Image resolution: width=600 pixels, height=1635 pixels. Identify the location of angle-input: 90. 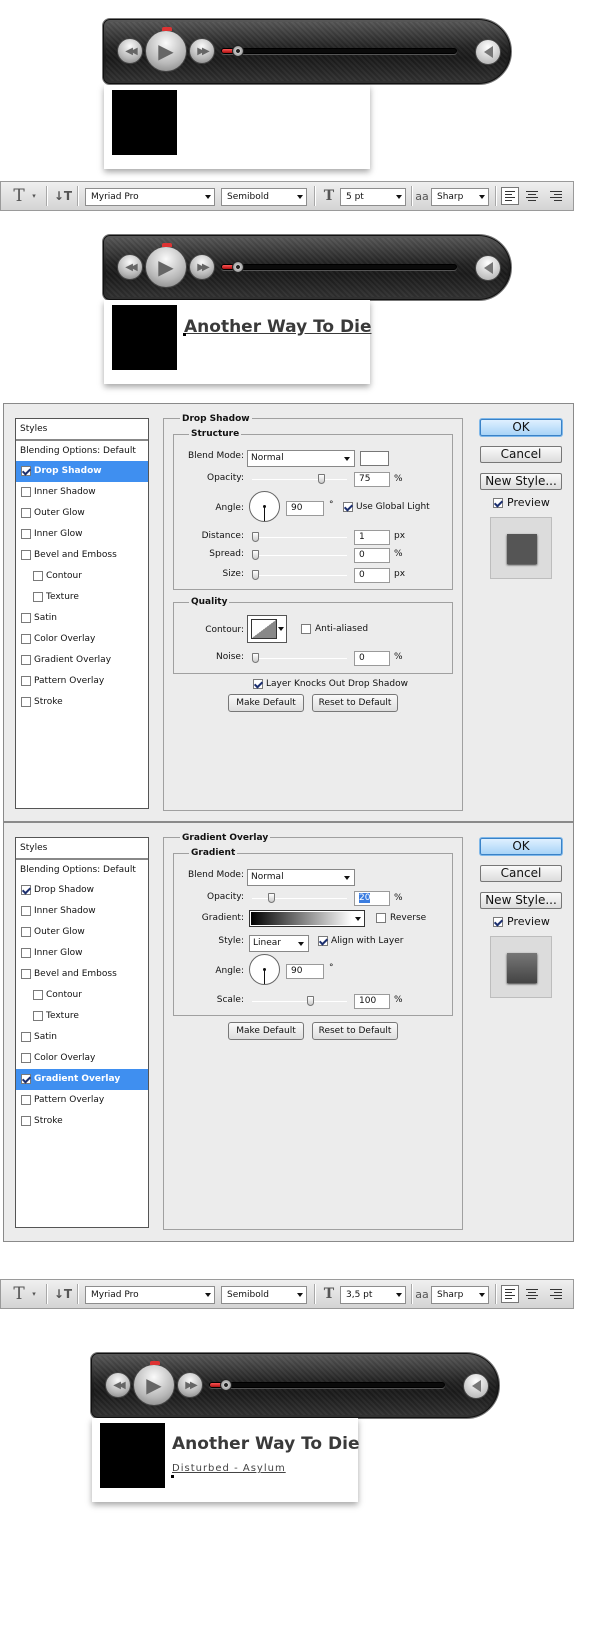
(305, 971).